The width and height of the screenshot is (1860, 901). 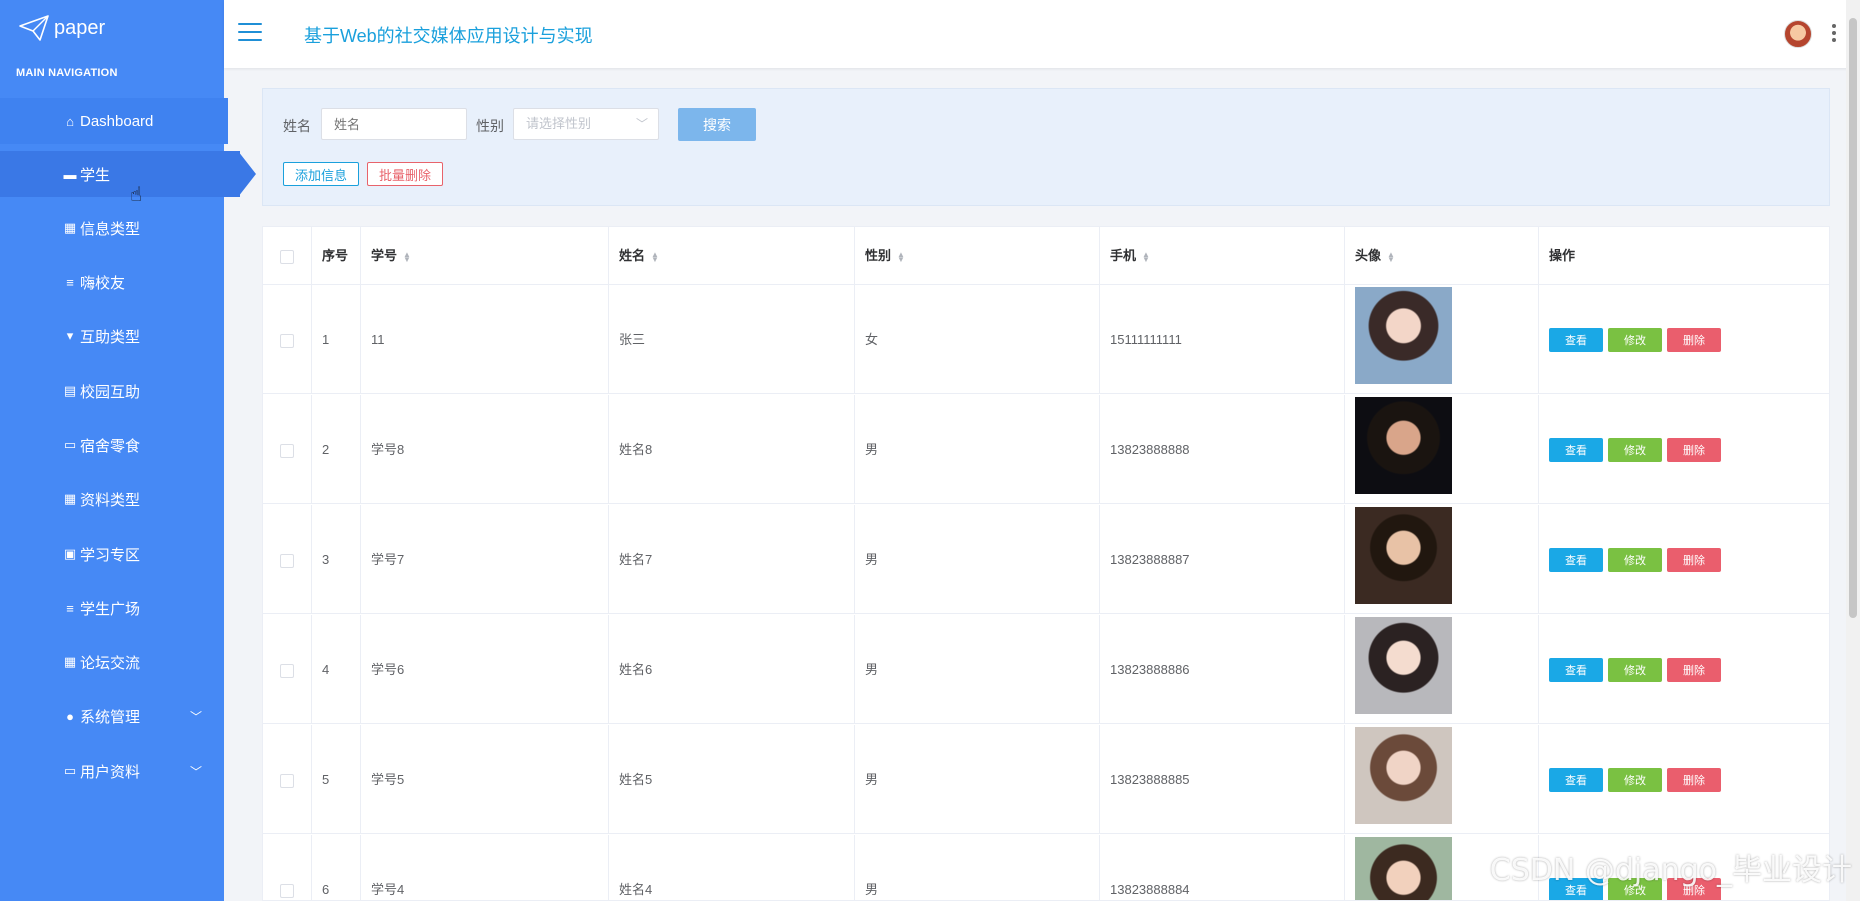 I want to click on cell-student-no: 学号7, so click(x=485, y=559).